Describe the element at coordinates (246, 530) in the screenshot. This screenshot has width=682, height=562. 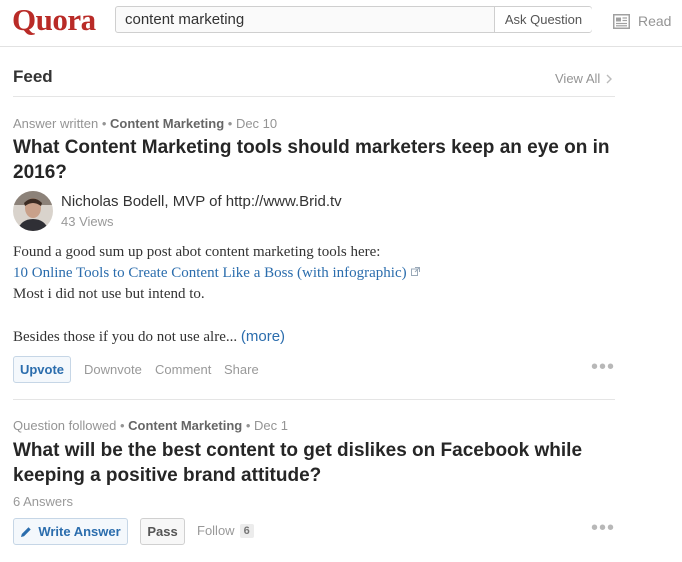
I see `follow-count-badge: 6` at that location.